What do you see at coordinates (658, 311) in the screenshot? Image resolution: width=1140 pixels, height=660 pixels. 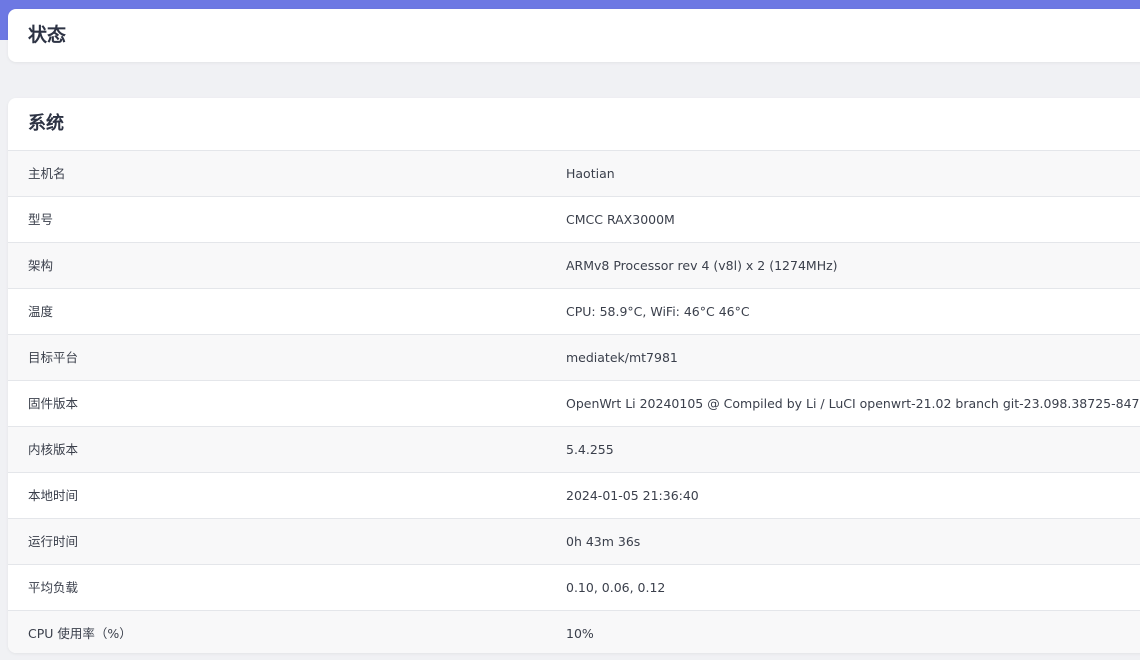 I see `row-value: CPU: 58.9°C, WiFi: 46°C 46°C` at bounding box center [658, 311].